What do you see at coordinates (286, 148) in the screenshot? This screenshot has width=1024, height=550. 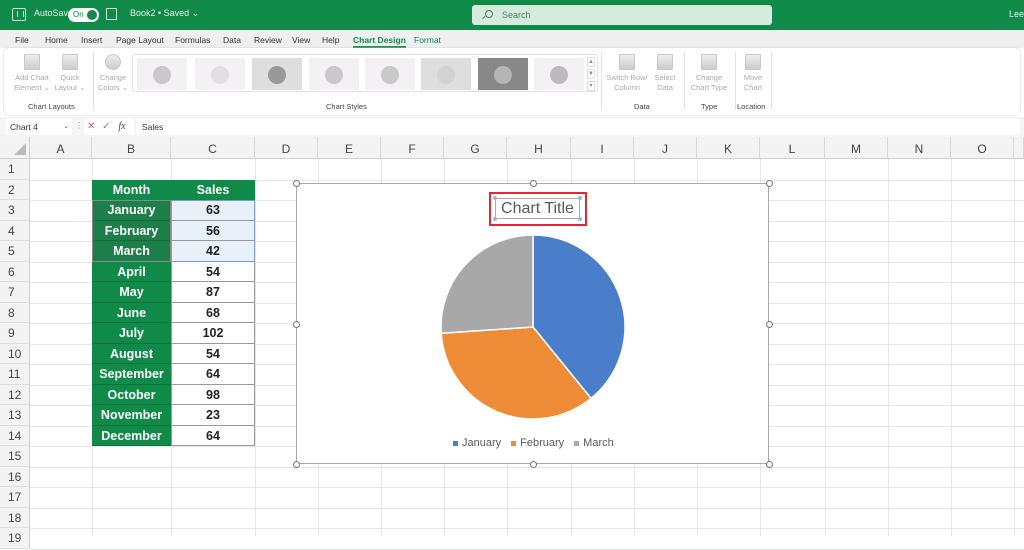 I see `column-header-D: D` at bounding box center [286, 148].